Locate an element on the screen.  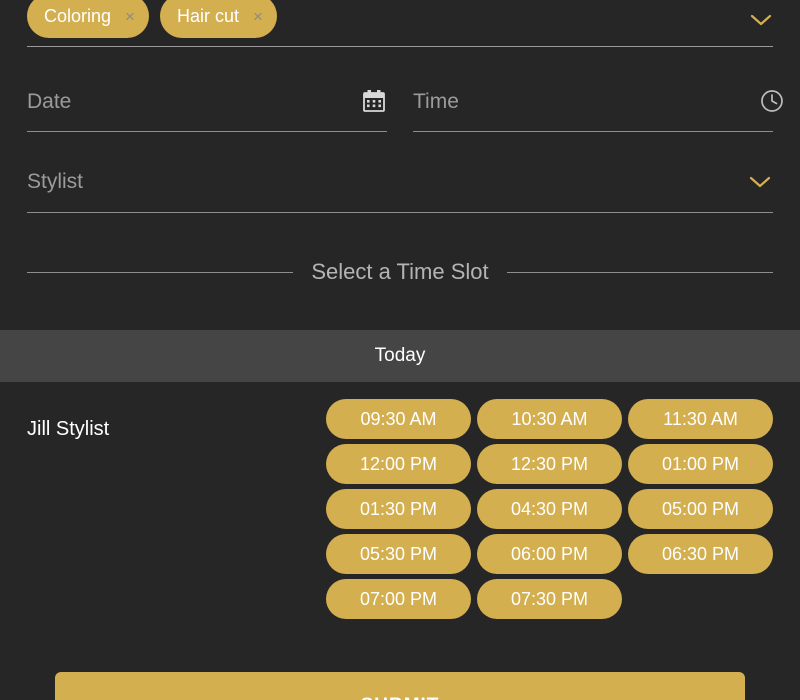
date-field-underline is located at coordinates (207, 131).